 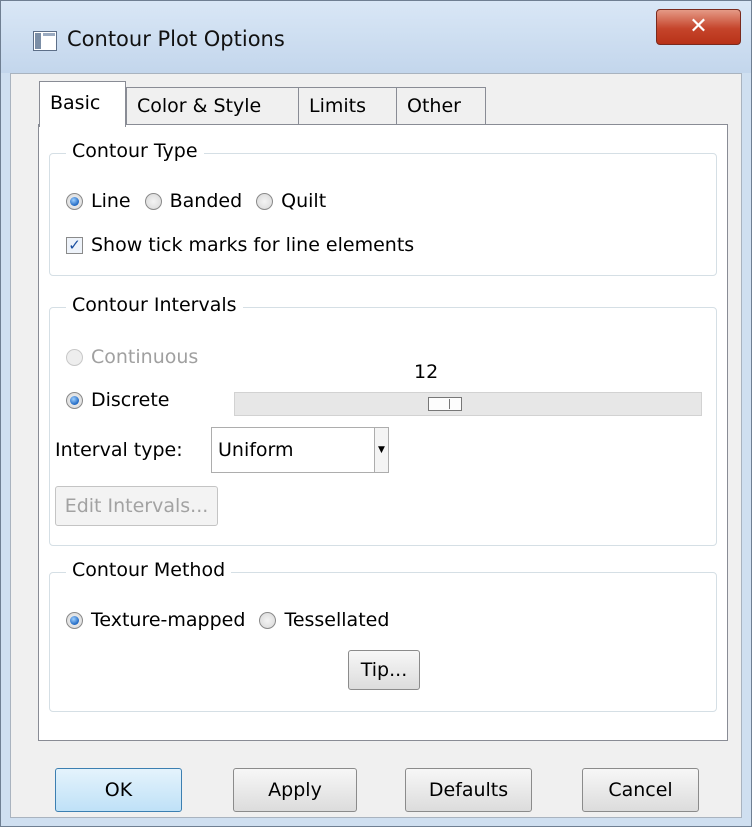 I want to click on contour-type-options: Line Banded Quilt, so click(x=196, y=201).